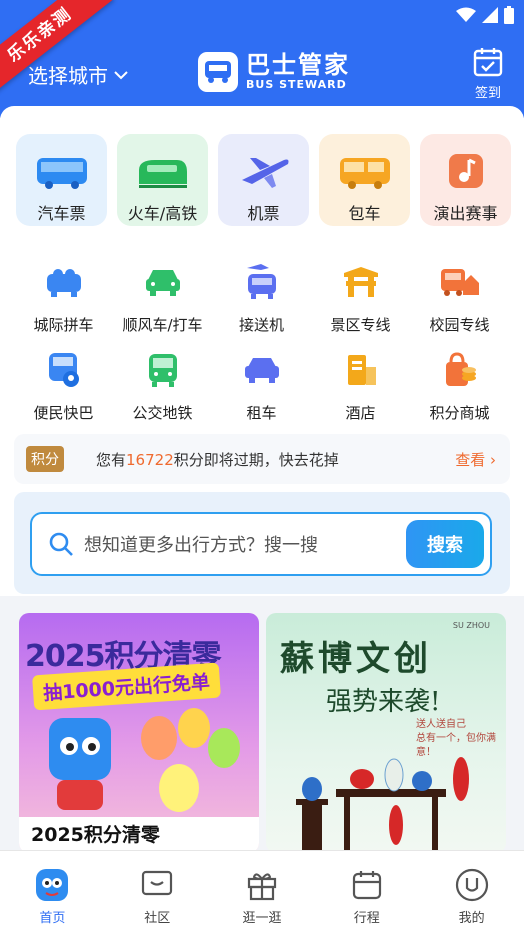 This screenshot has width=524, height=933. What do you see at coordinates (475, 459) in the screenshot?
I see `points-view-link: 查看 ›` at bounding box center [475, 459].